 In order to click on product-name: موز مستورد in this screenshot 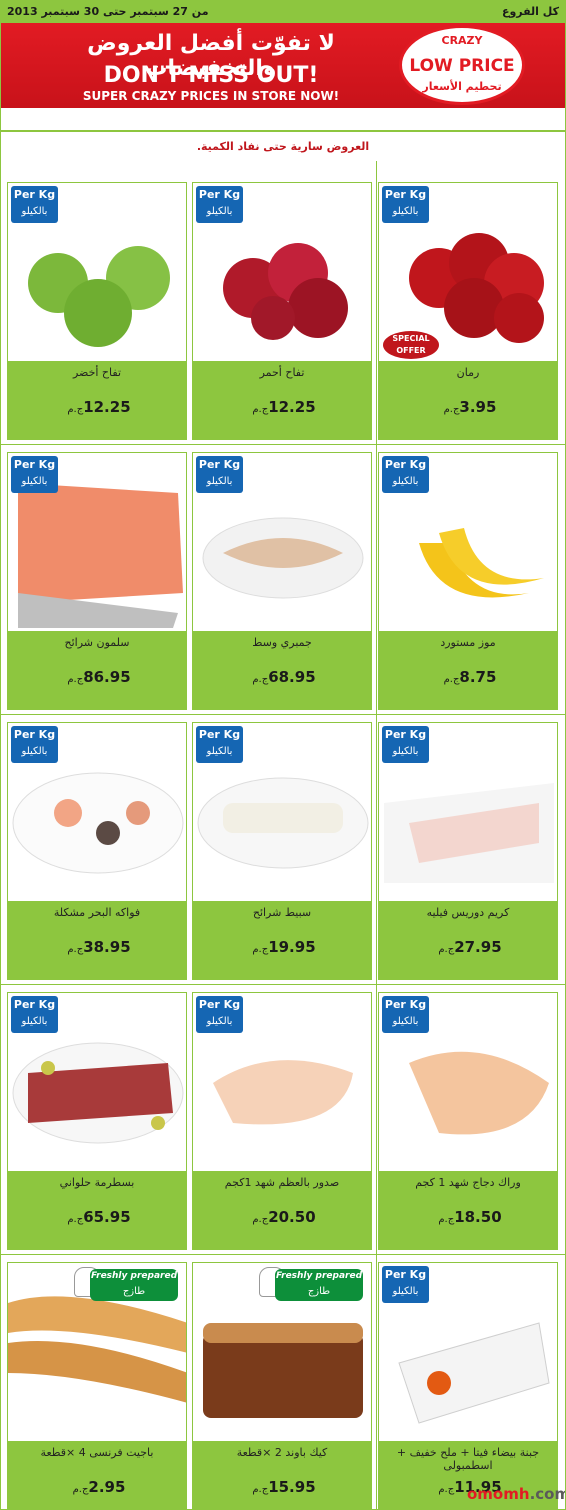, I will do `click(468, 642)`.